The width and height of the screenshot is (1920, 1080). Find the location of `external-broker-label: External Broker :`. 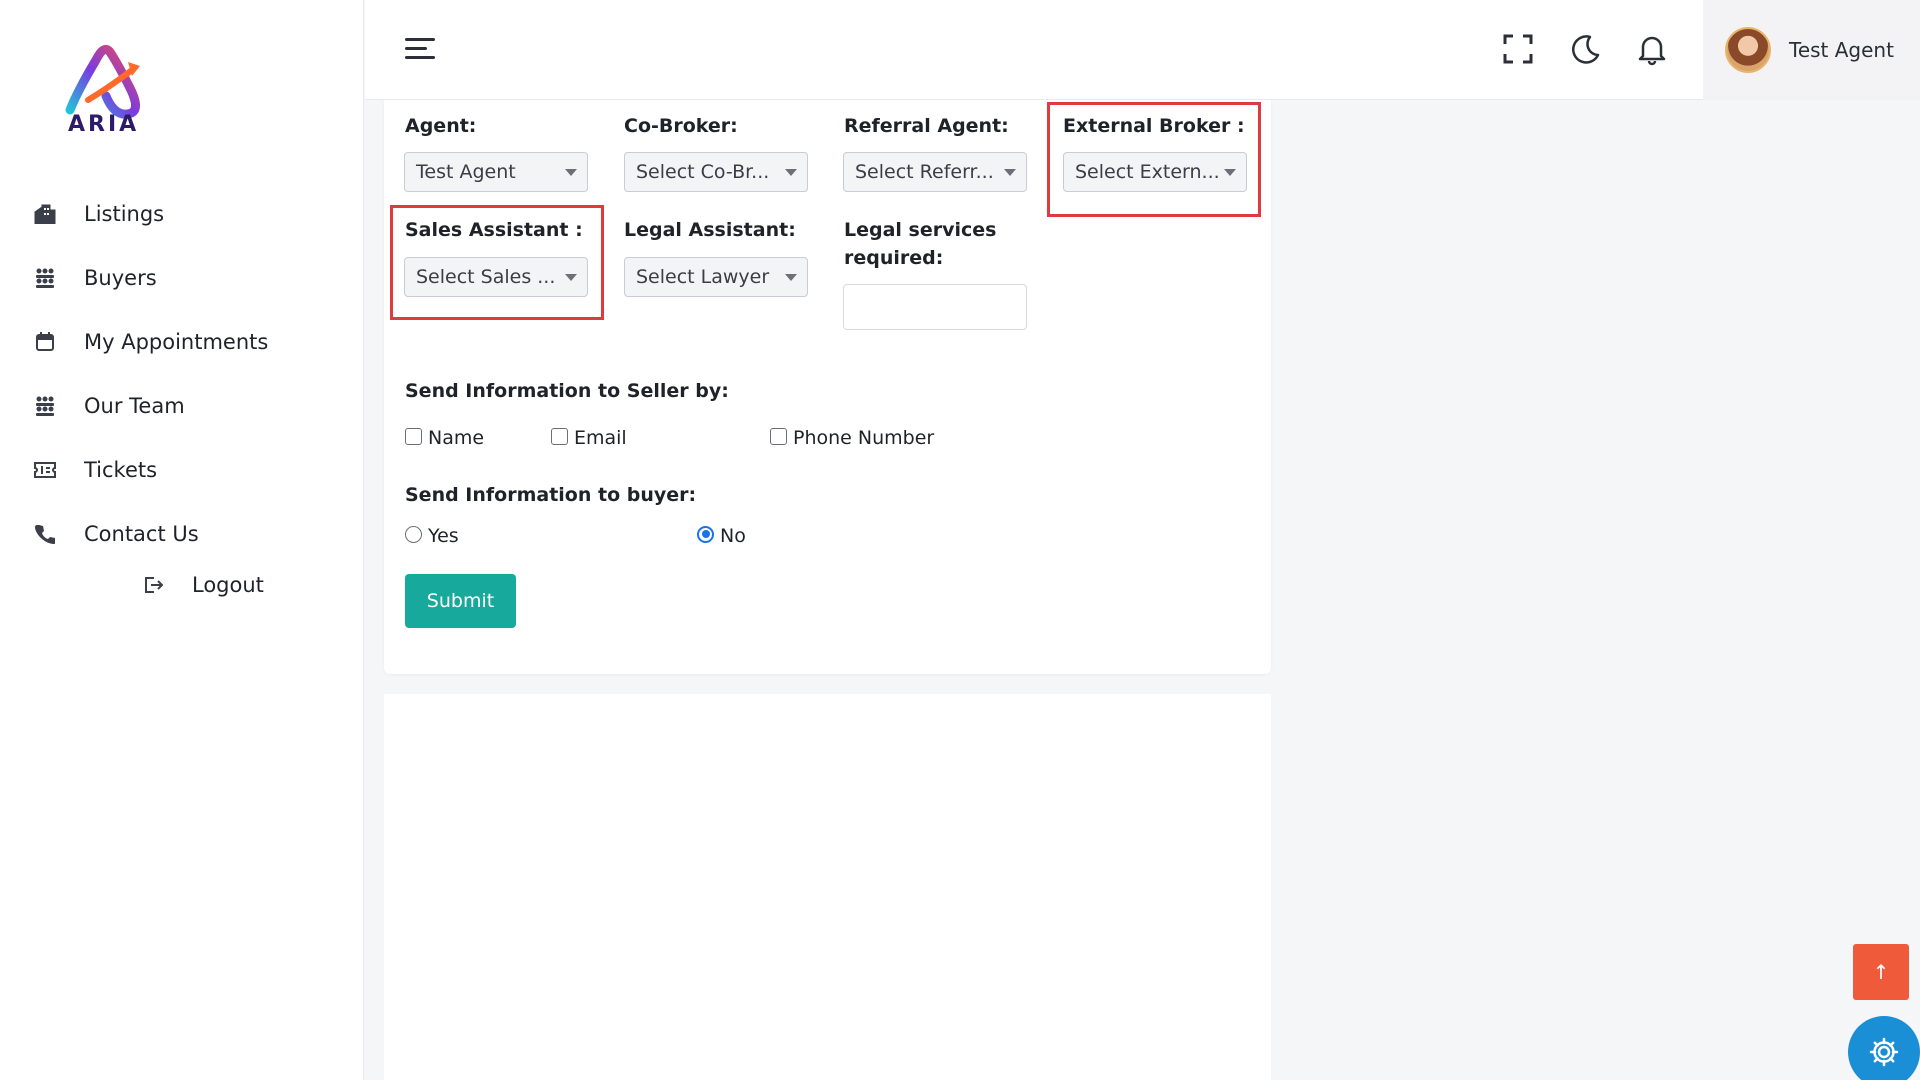

external-broker-label: External Broker : is located at coordinates (1154, 126).